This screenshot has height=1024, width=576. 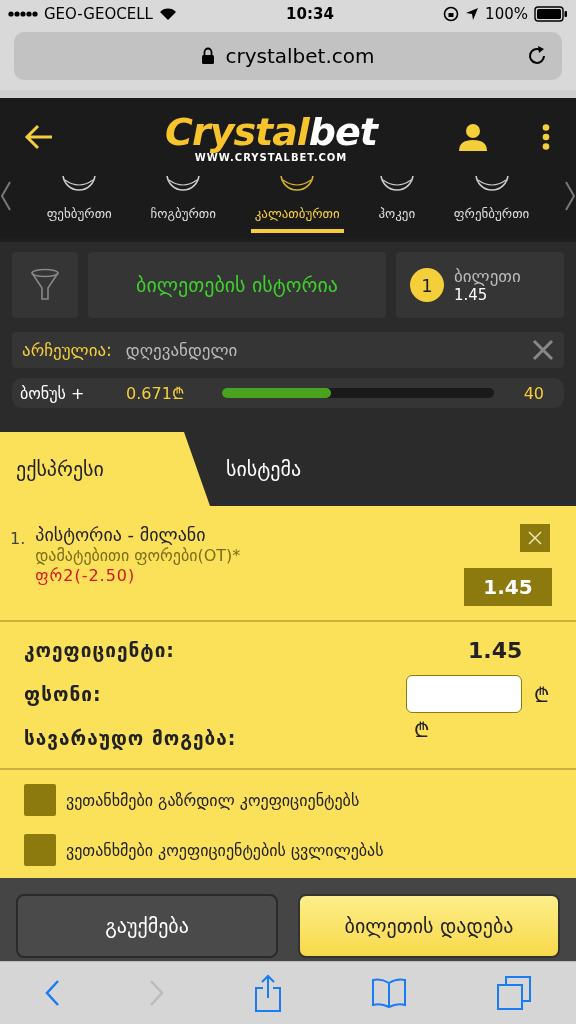 I want to click on remove-bet-button, so click(x=535, y=538).